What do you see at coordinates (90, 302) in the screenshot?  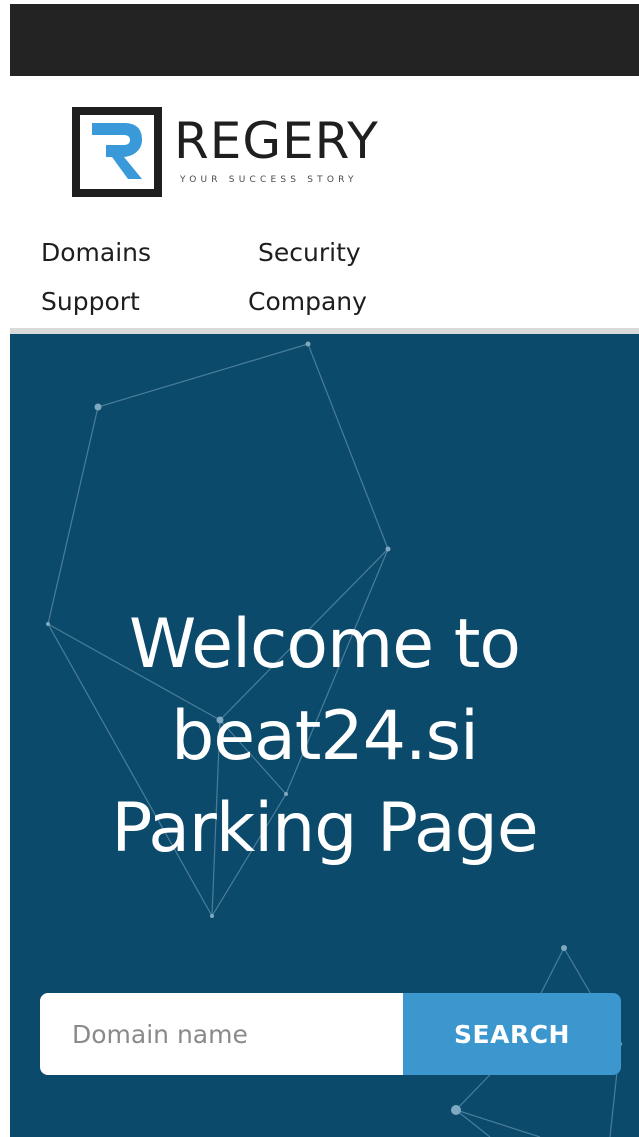 I see `nav-item-support: Support` at bounding box center [90, 302].